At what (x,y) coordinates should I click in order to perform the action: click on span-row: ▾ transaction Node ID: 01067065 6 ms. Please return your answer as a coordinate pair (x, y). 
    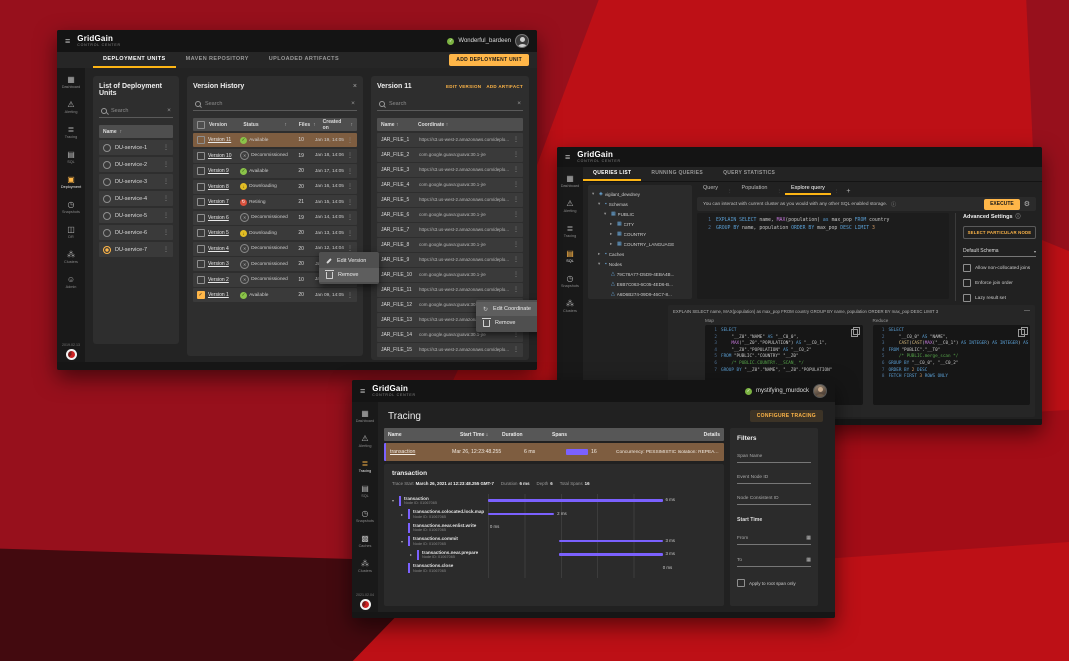
    Looking at the image, I should click on (554, 501).